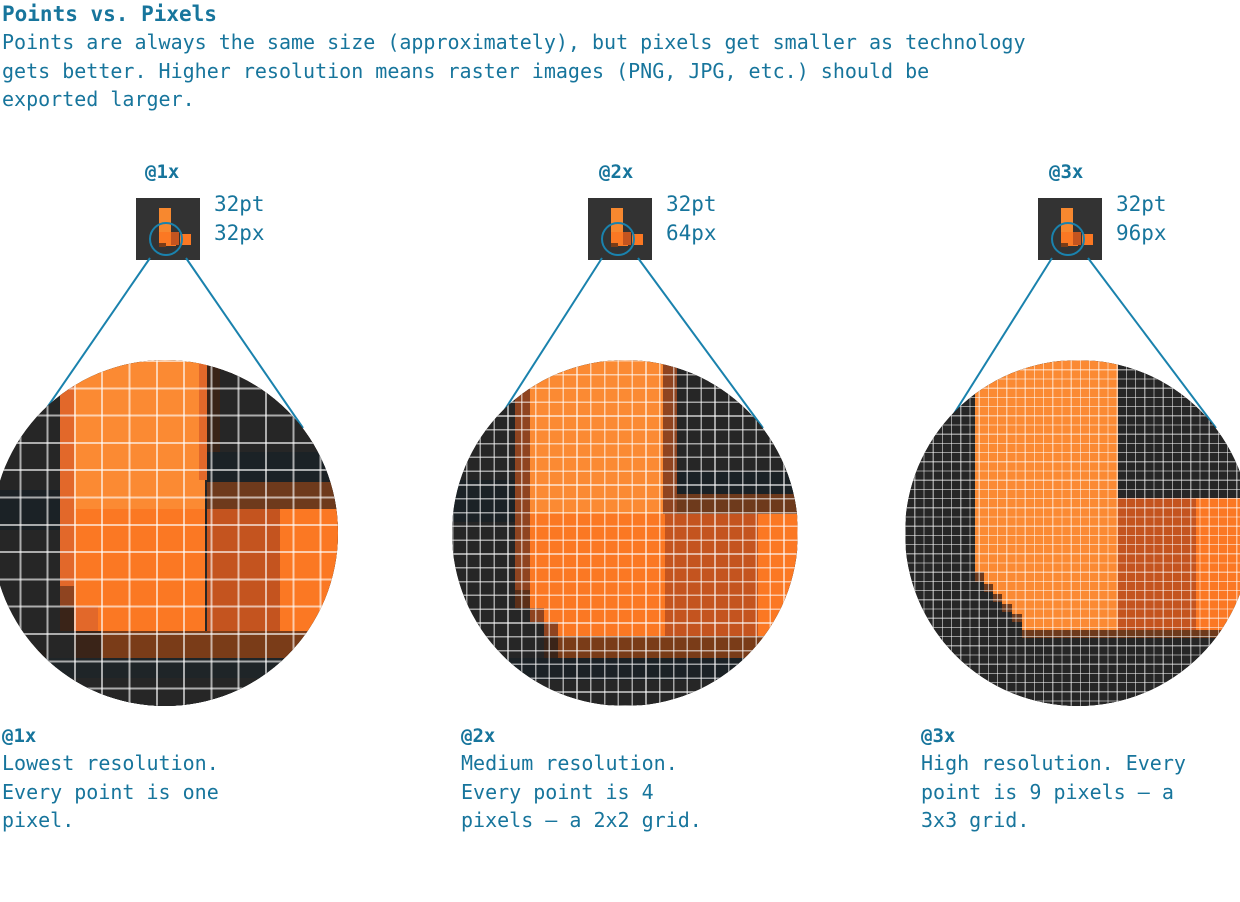 This screenshot has width=1240, height=902. Describe the element at coordinates (239, 204) in the screenshot. I see `pt-label-1x: 32pt` at that location.